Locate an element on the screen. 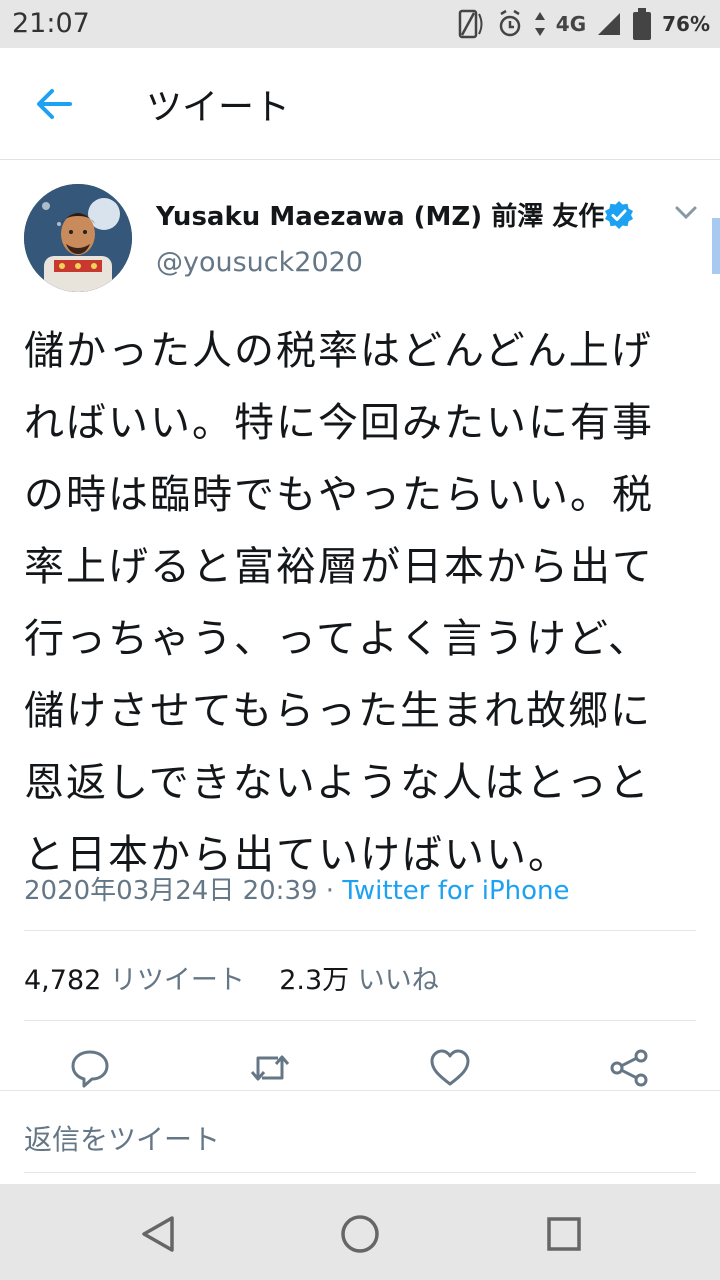  likes-label: いいね is located at coordinates (398, 980).